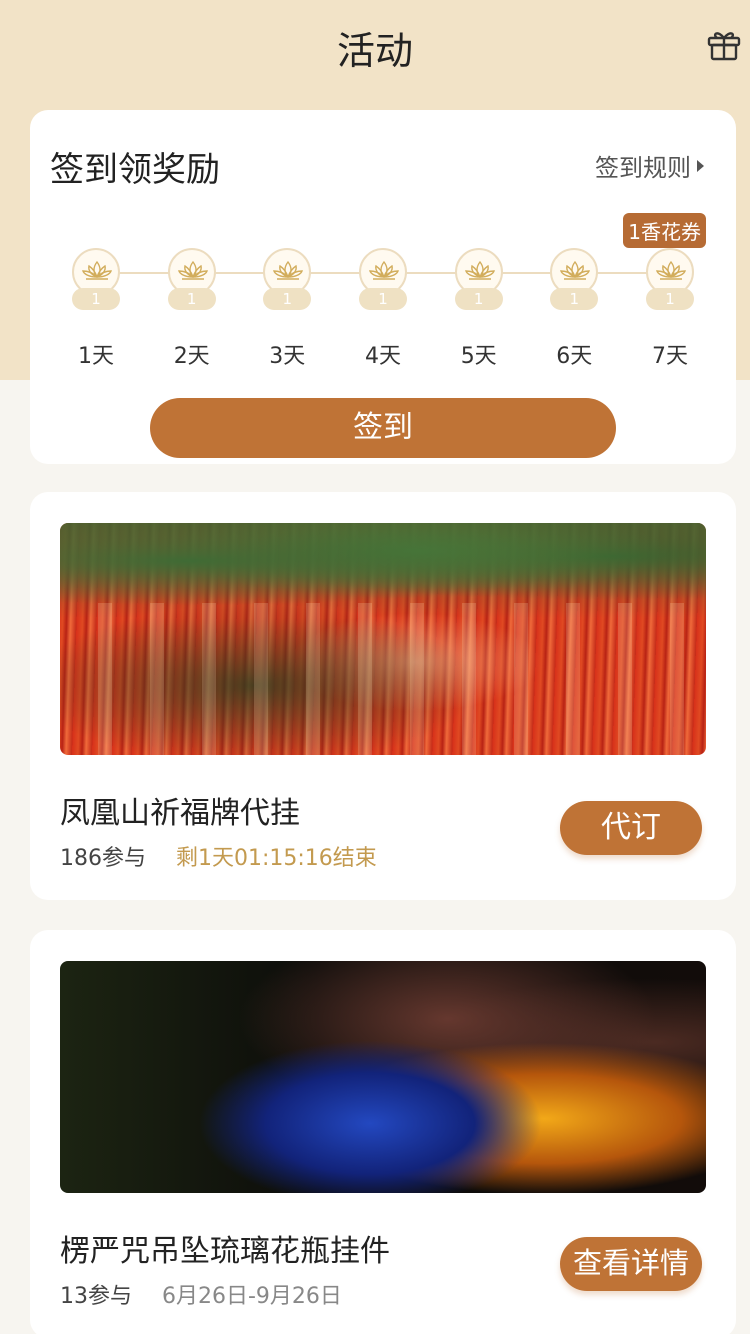 This screenshot has height=1334, width=750. I want to click on signin-day: 1 4天, so click(383, 309).